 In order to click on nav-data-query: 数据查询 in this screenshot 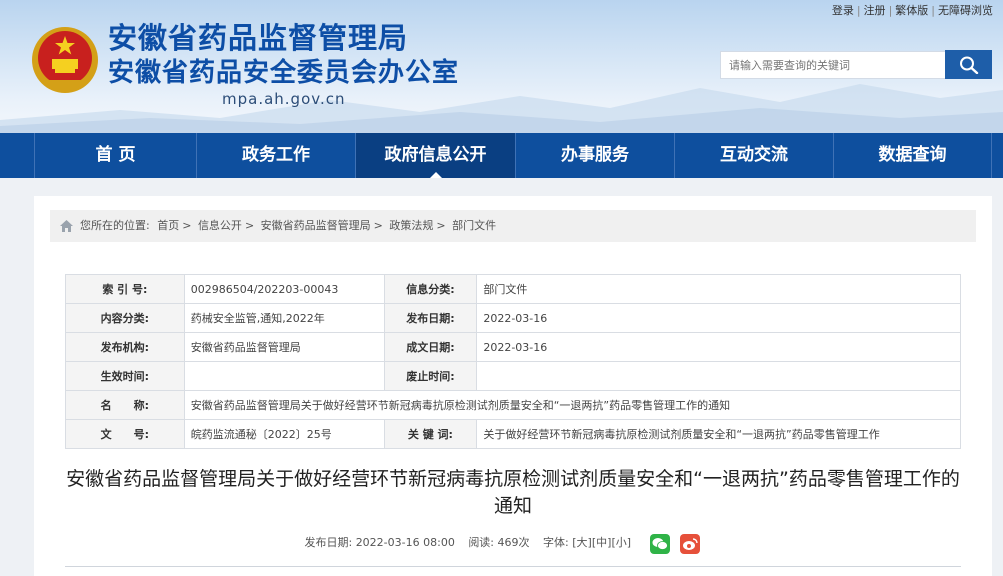, I will do `click(912, 155)`.